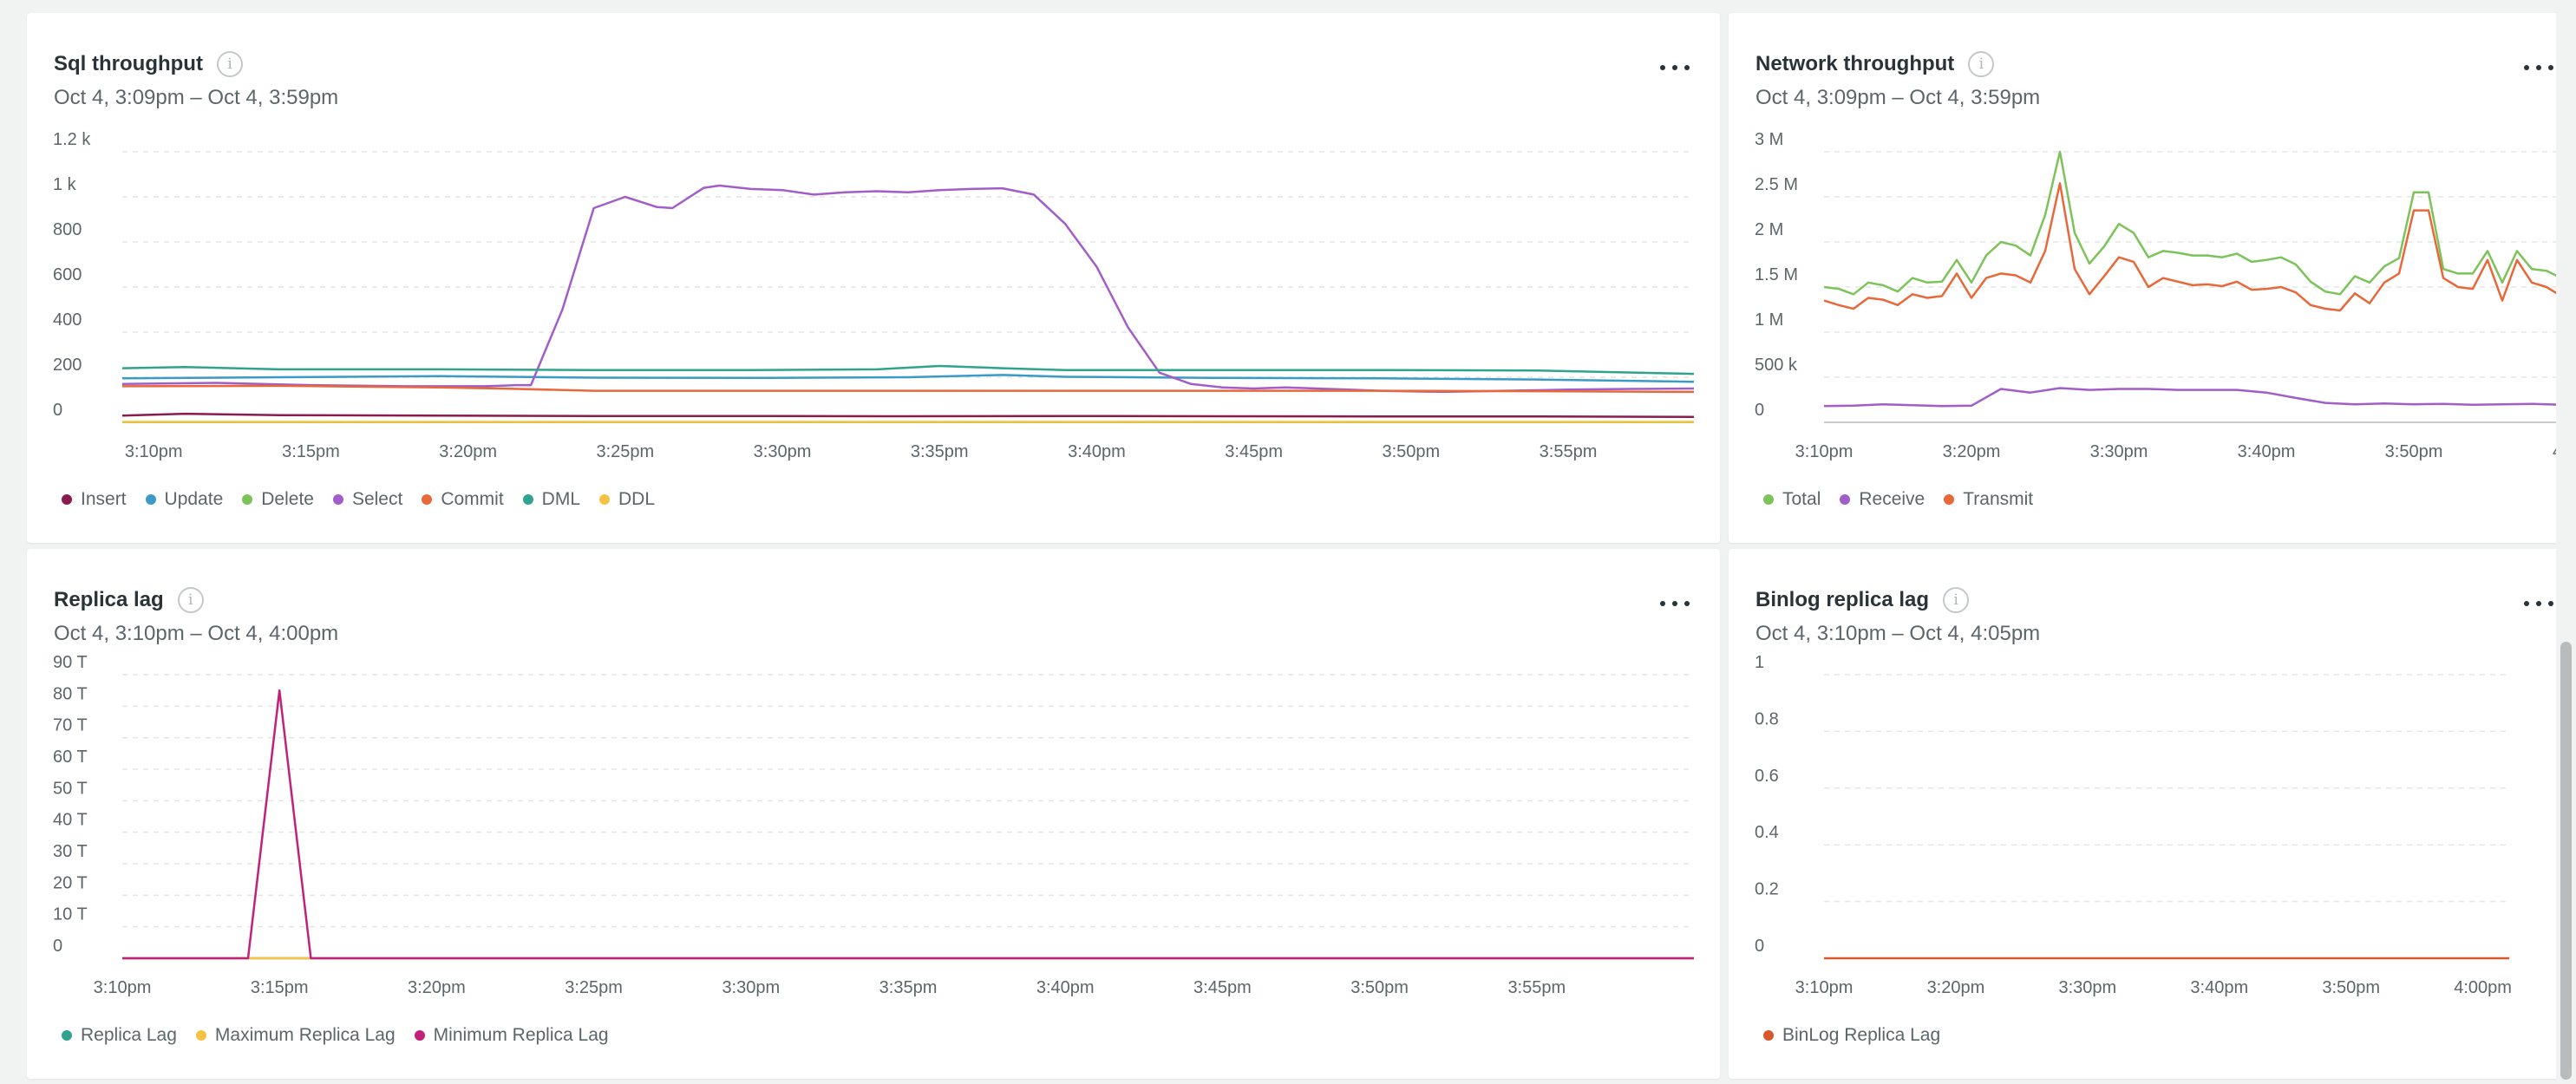 The width and height of the screenshot is (2576, 1084). What do you see at coordinates (1861, 1035) in the screenshot?
I see `legend-label: BinLog Replica Lag` at bounding box center [1861, 1035].